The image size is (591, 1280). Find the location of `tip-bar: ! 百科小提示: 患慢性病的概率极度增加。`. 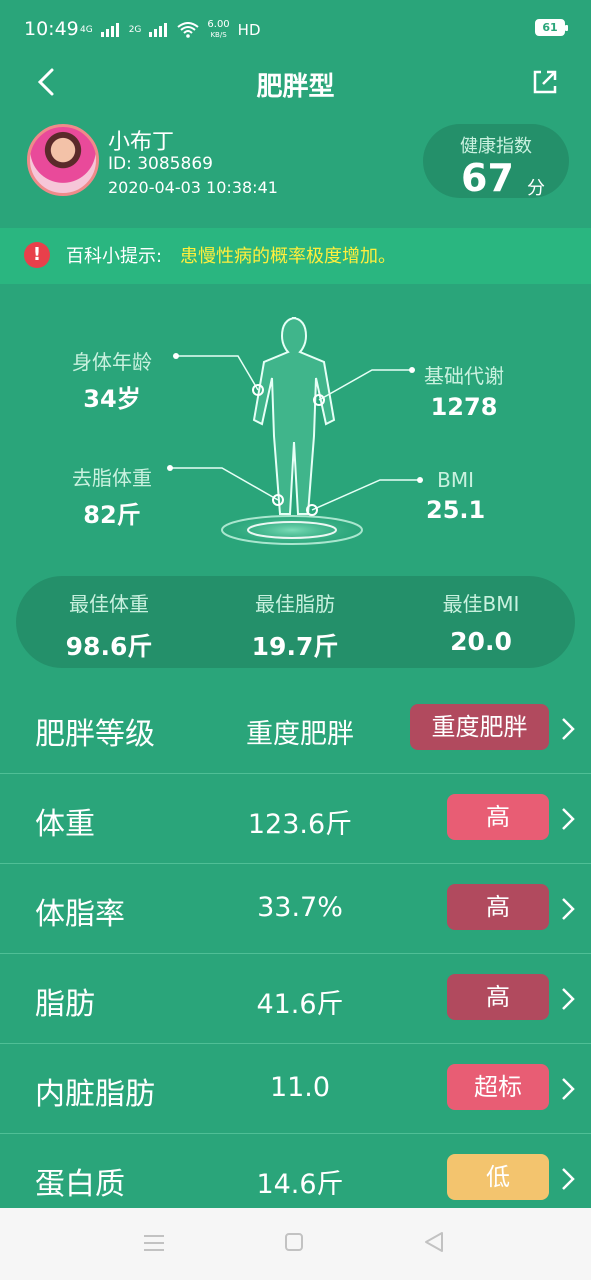

tip-bar: ! 百科小提示: 患慢性病的概率极度增加。 is located at coordinates (295, 256).